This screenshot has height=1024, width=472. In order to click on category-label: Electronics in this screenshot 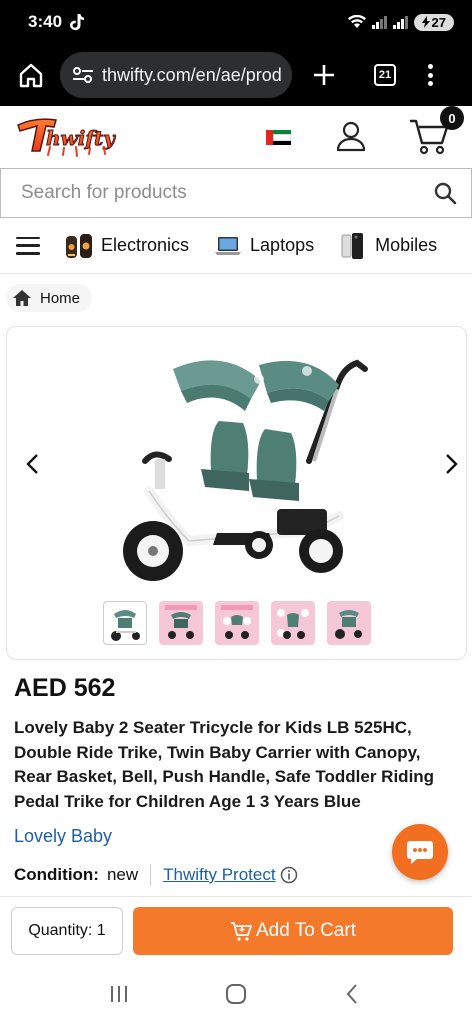, I will do `click(145, 245)`.